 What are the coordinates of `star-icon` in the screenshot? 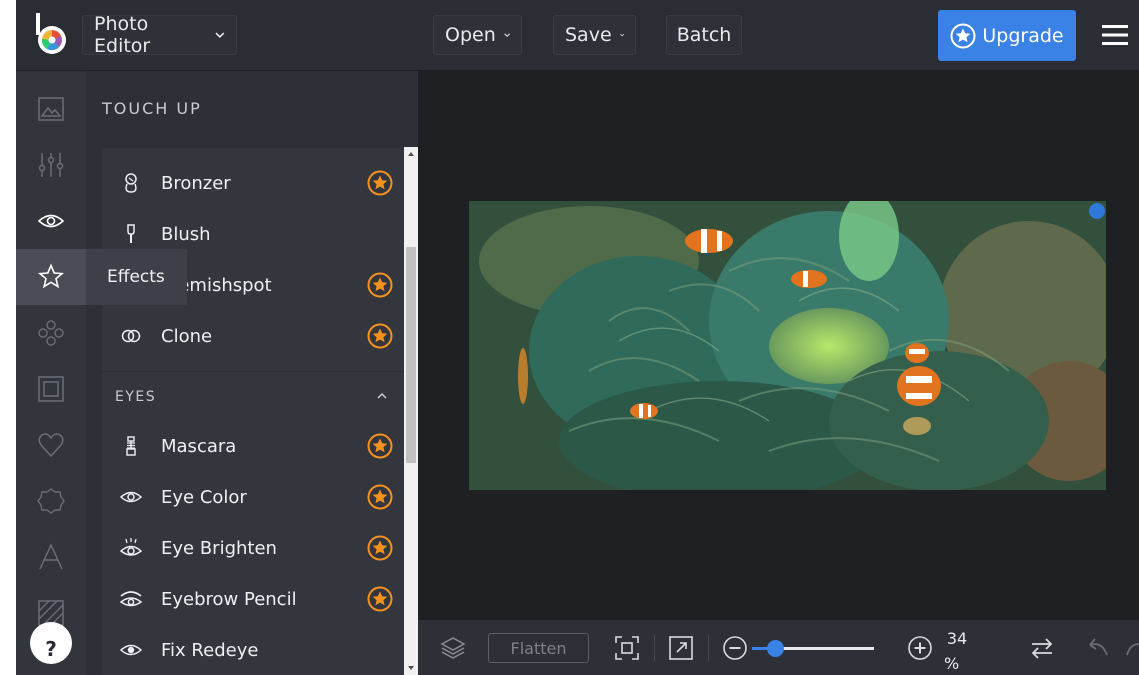 It's located at (51, 276).